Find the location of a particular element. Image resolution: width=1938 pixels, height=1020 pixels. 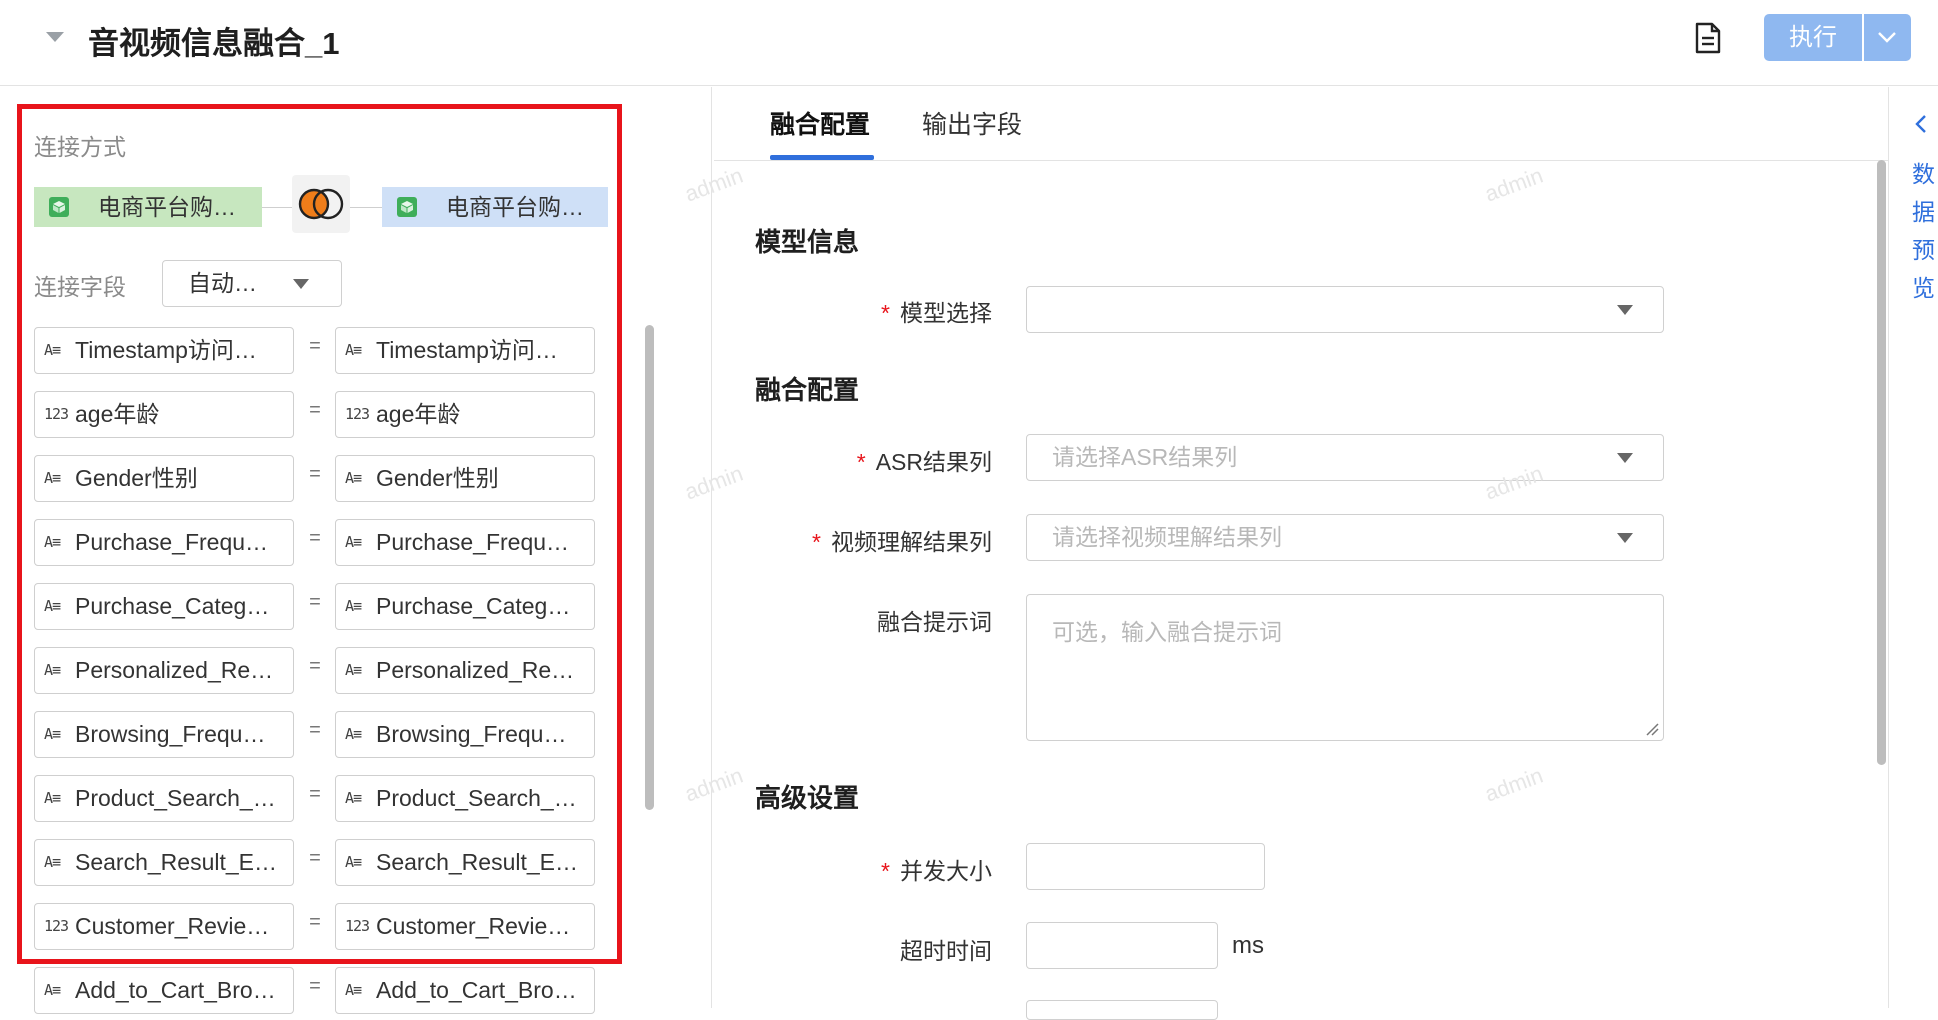

data-preview-label: 数据预览 is located at coordinates (1924, 231).